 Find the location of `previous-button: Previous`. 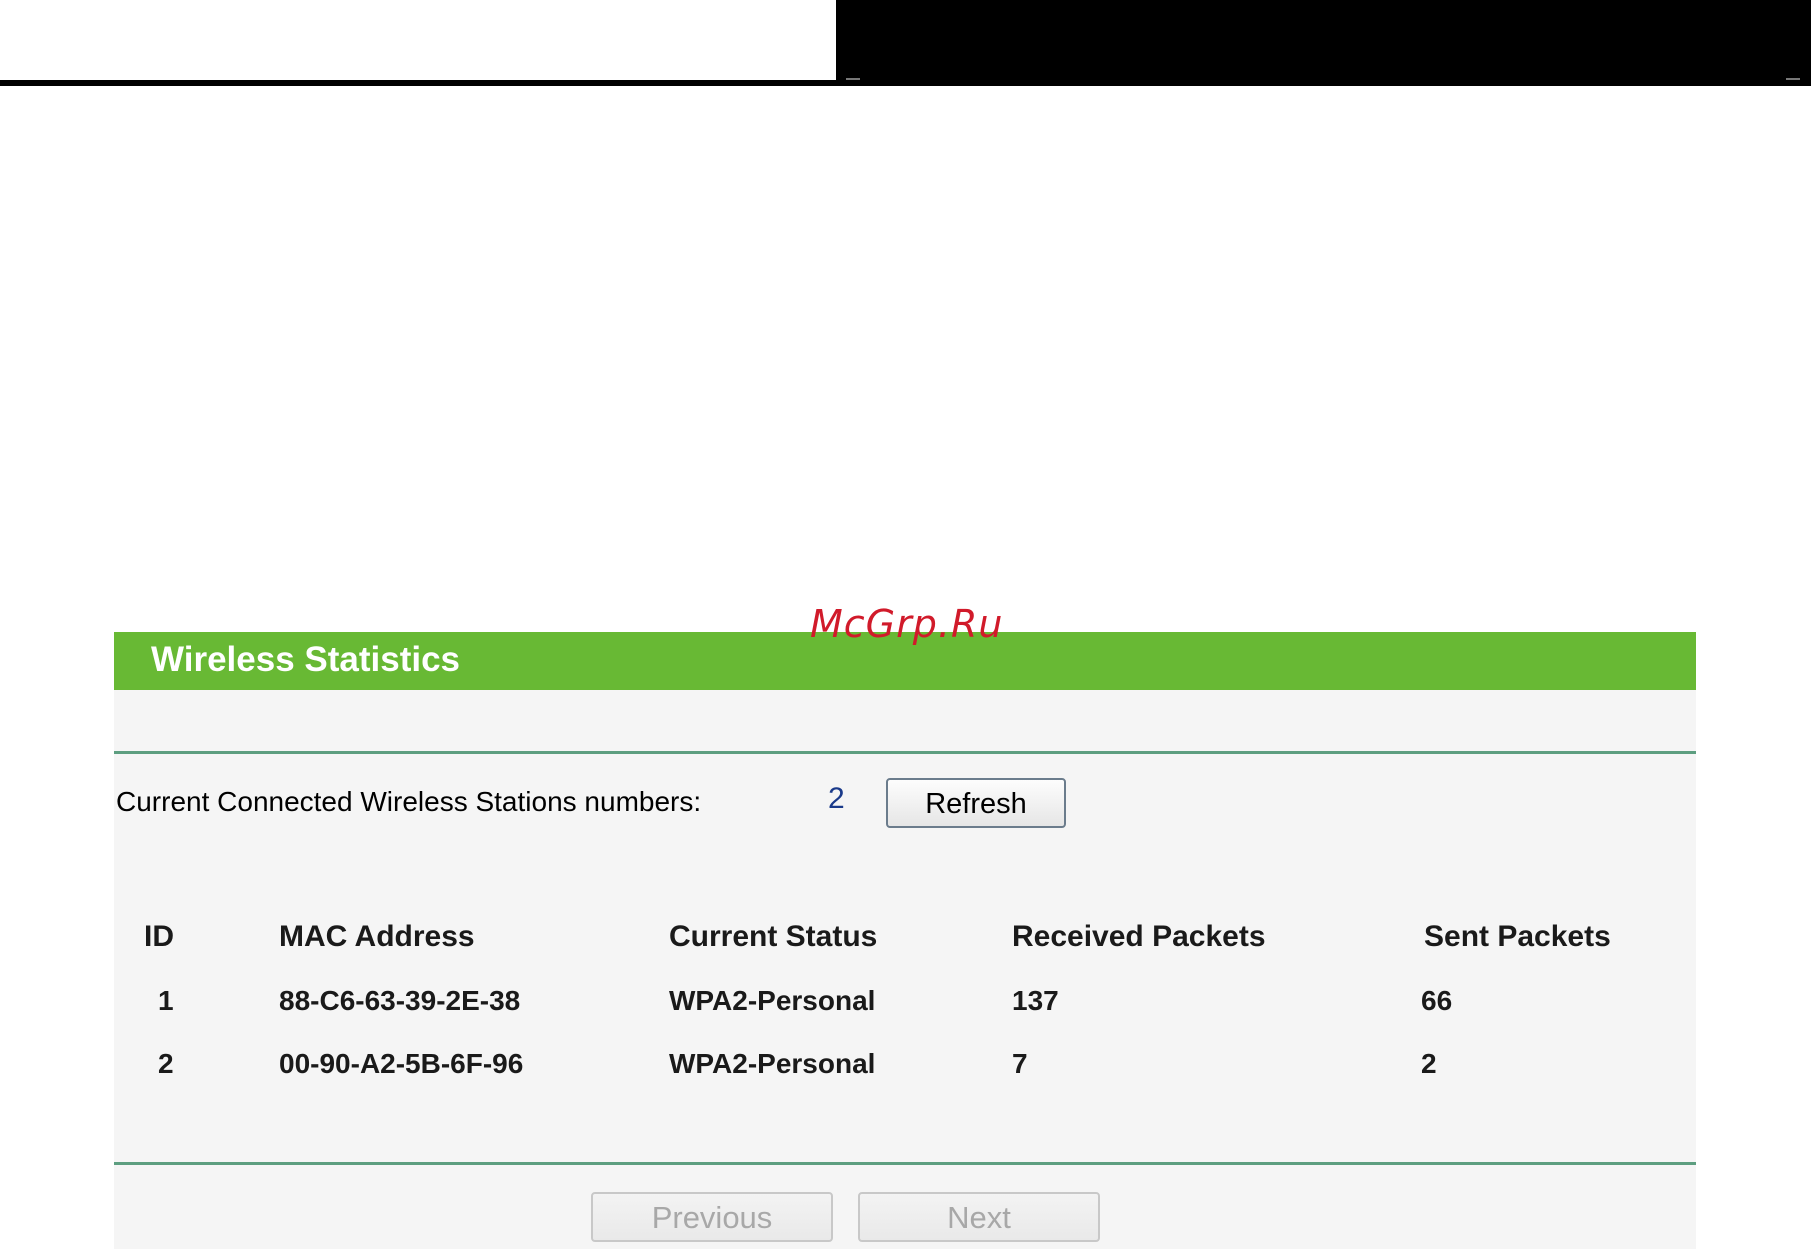

previous-button: Previous is located at coordinates (712, 1217).